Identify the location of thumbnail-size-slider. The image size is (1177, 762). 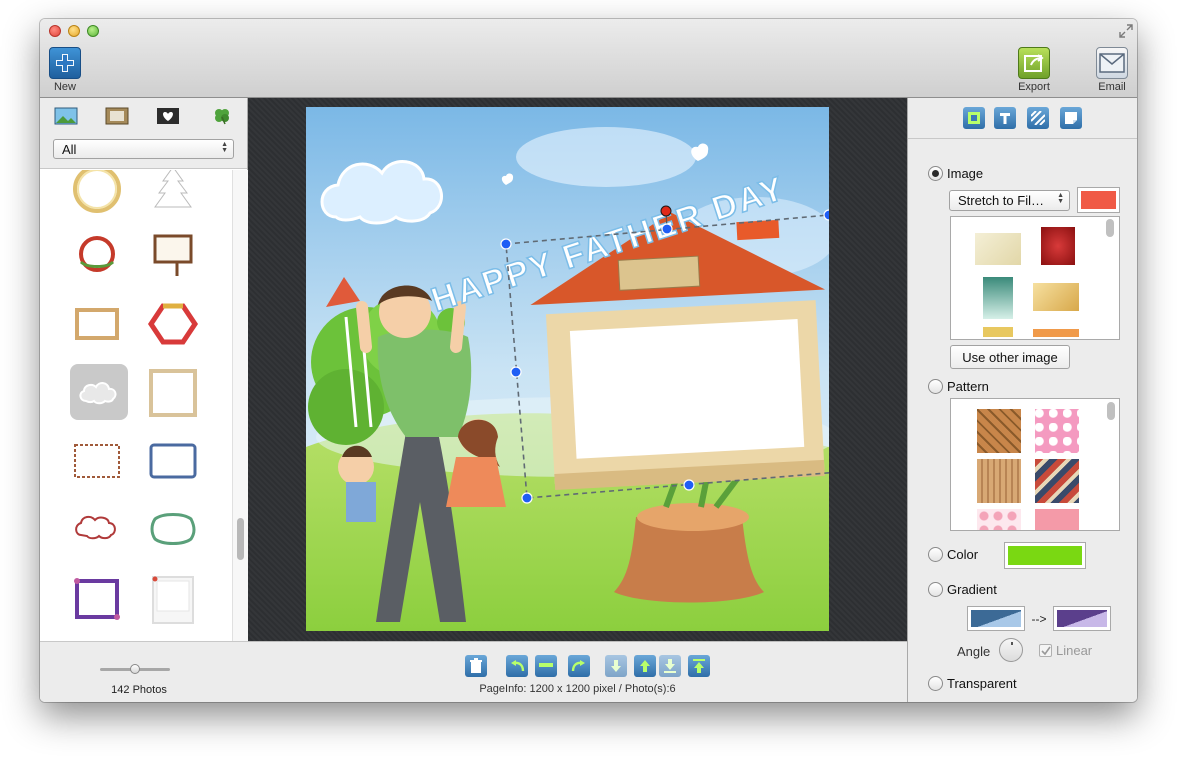
(135, 669).